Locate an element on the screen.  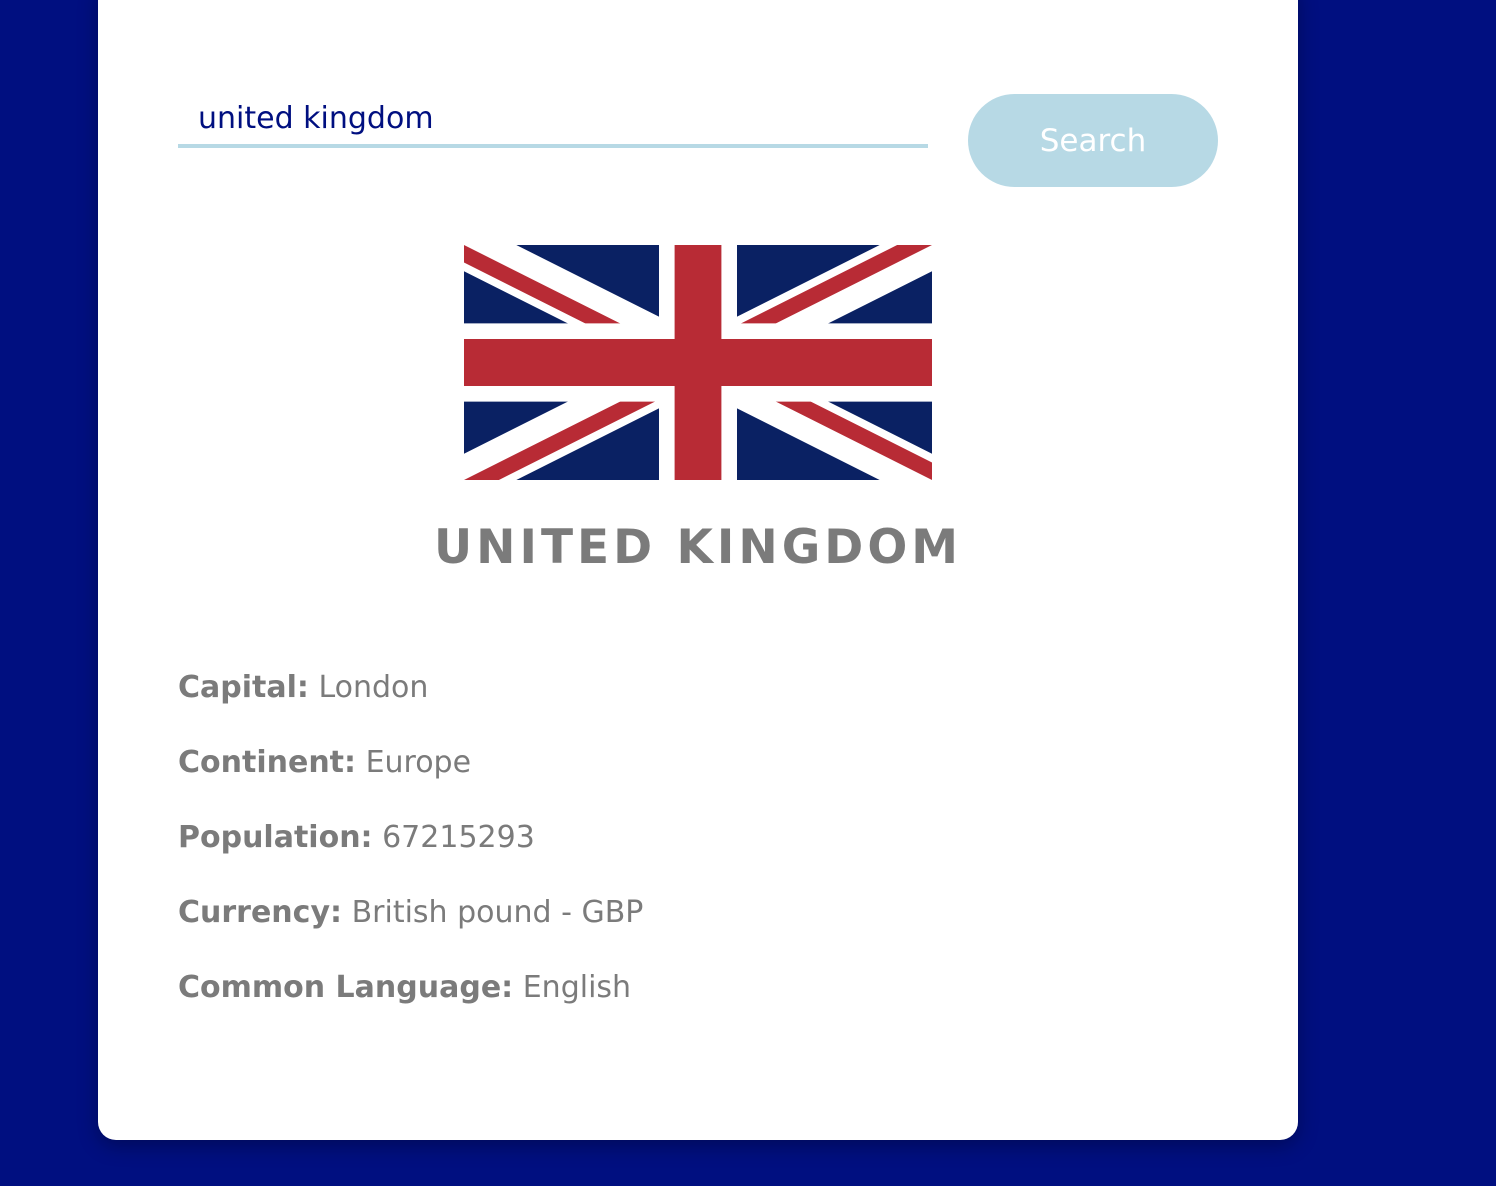
detail-label: Continent: is located at coordinates (267, 762).